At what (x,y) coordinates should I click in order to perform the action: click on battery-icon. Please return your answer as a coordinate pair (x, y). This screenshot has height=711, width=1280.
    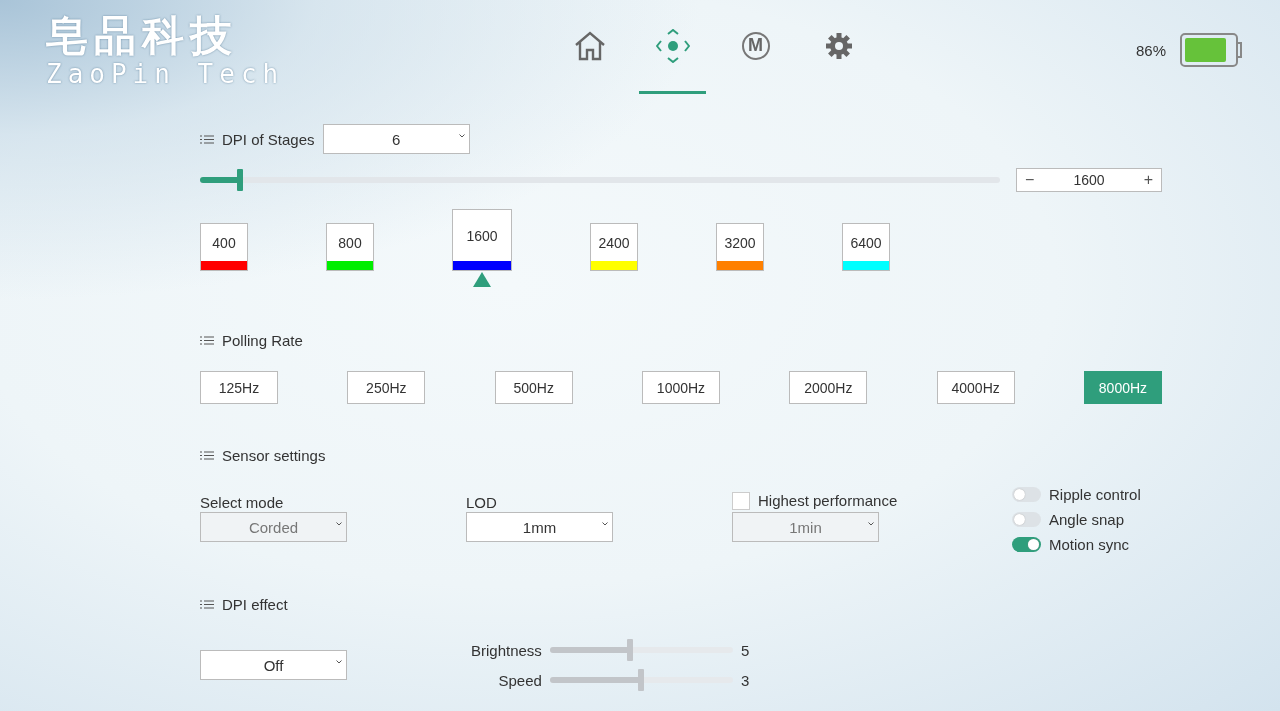
    Looking at the image, I should click on (1211, 50).